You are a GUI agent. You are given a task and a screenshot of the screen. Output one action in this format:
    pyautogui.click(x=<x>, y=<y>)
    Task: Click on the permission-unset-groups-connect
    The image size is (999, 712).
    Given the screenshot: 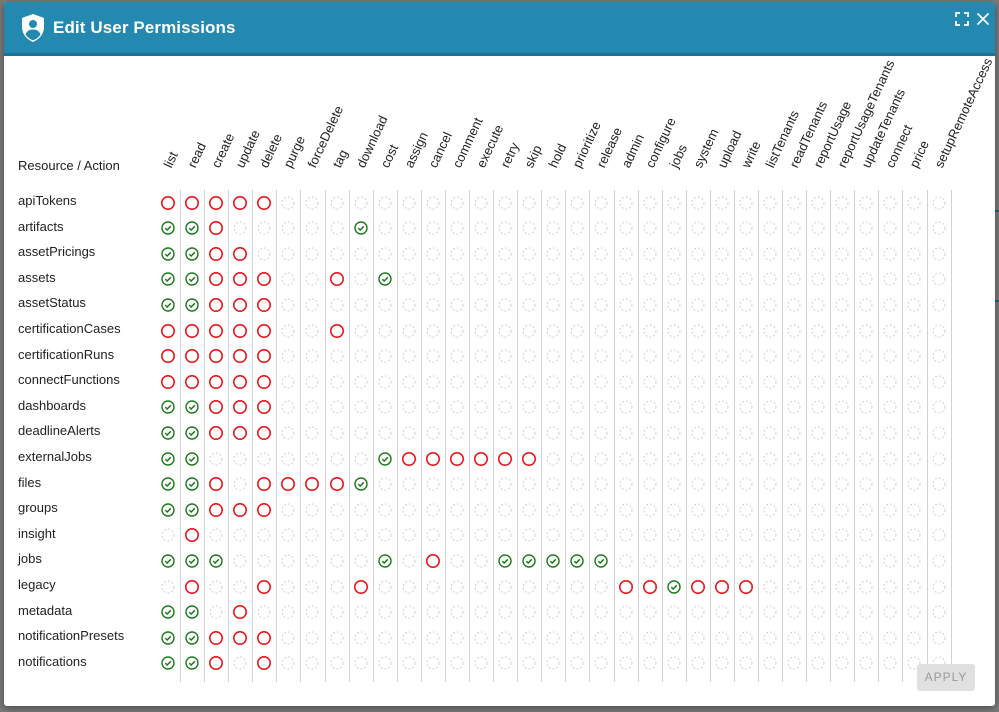 What is the action you would take?
    pyautogui.click(x=890, y=510)
    